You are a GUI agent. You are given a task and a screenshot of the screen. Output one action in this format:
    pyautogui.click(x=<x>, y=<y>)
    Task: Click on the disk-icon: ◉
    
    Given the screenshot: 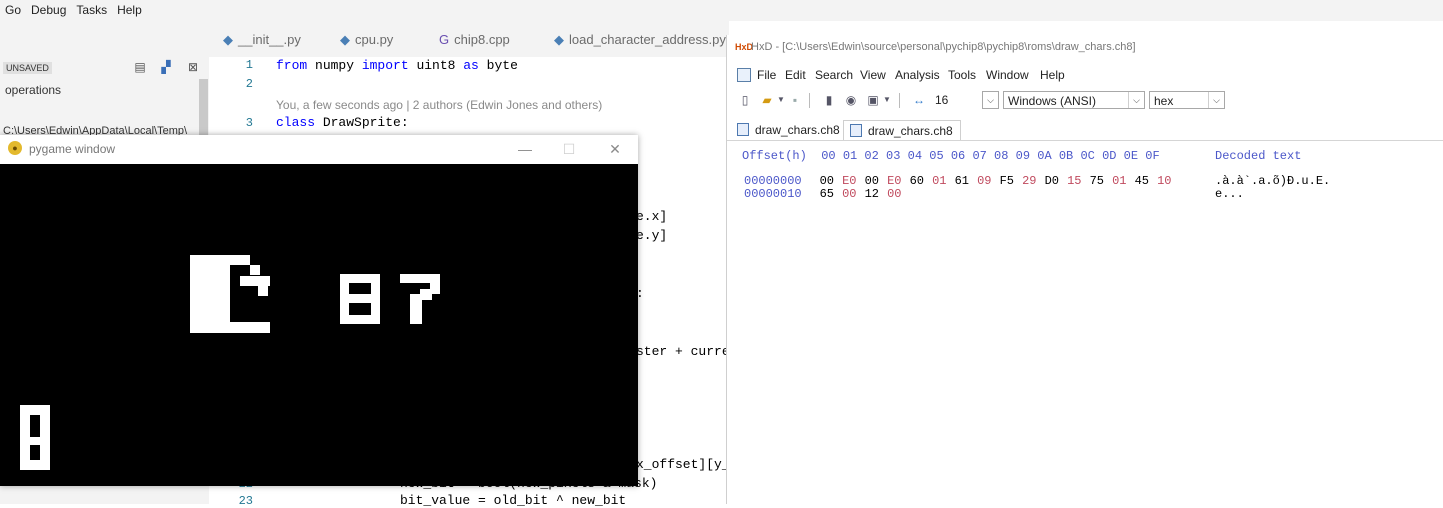 What is the action you would take?
    pyautogui.click(x=851, y=100)
    